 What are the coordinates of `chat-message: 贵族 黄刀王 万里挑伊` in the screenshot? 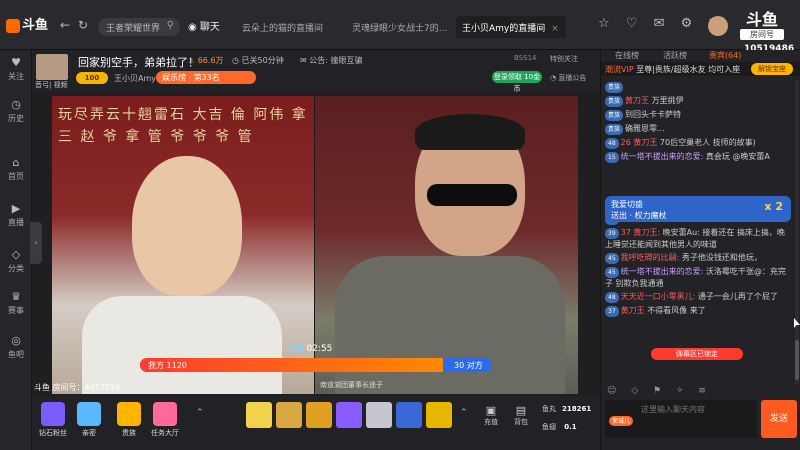 It's located at (698, 101).